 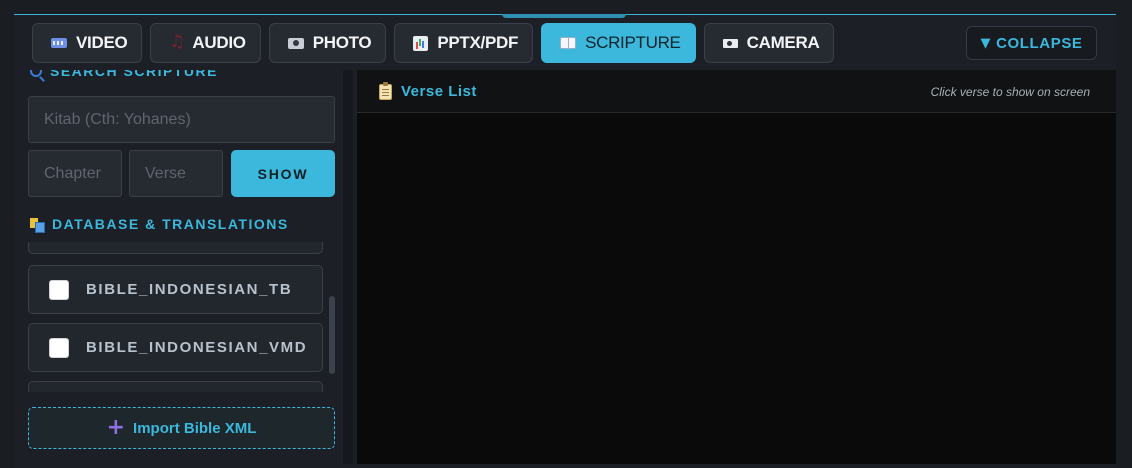 I want to click on database-title: DATABASE & TRANSLATIONS, so click(x=170, y=224).